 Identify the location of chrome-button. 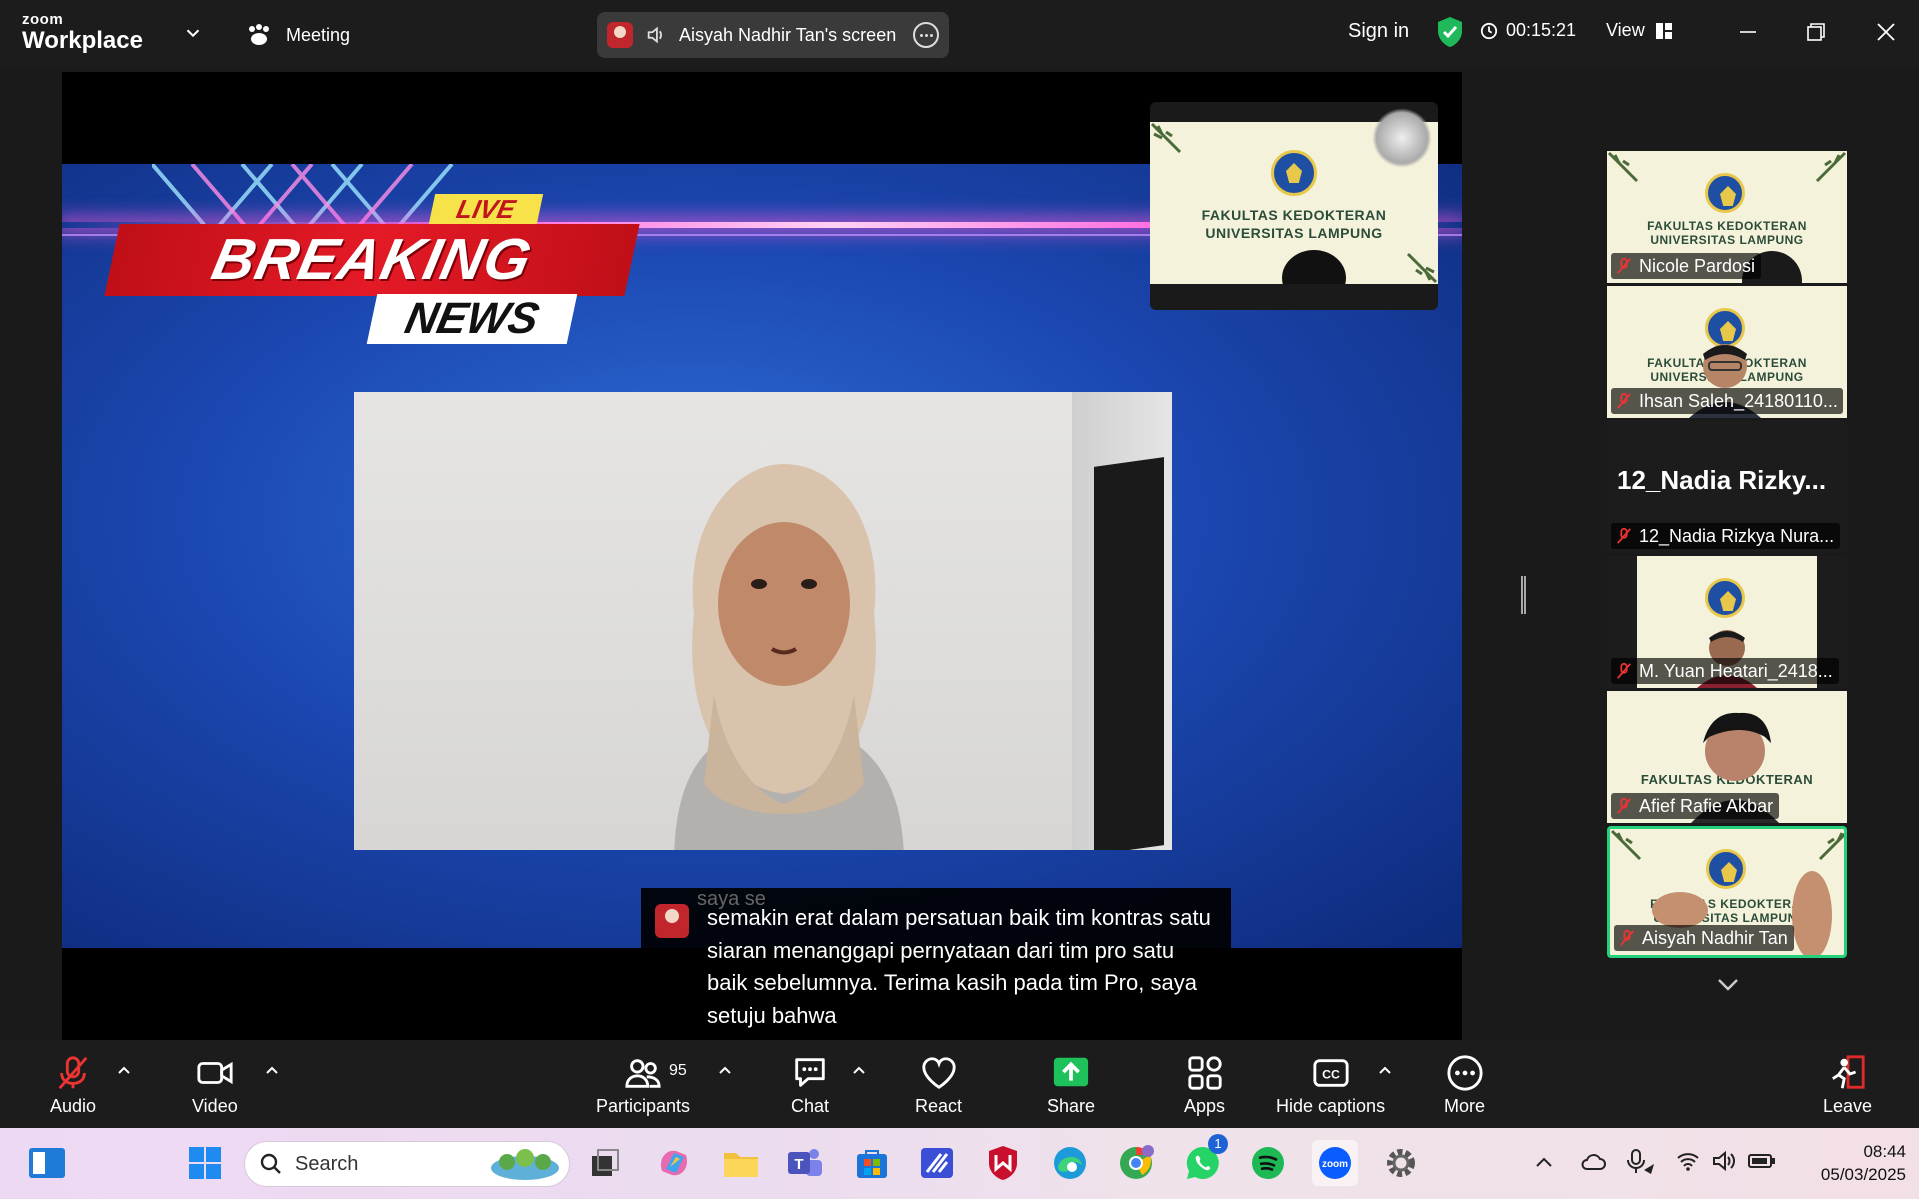
(1136, 1163).